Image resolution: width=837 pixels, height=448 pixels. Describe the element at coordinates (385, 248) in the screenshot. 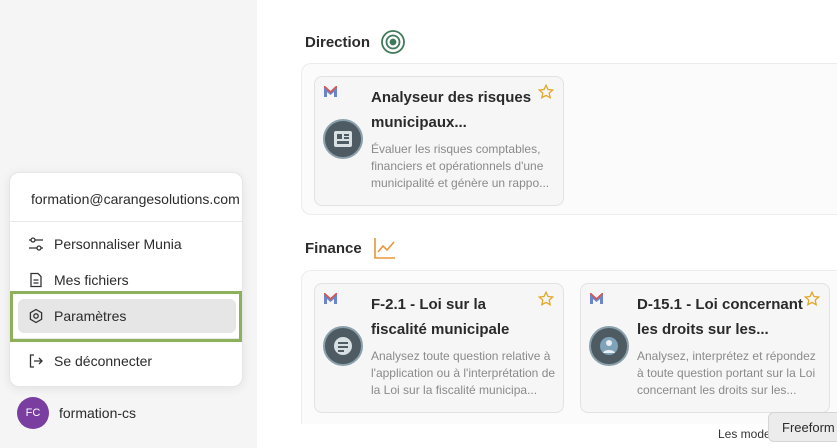

I see `chart-line-icon` at that location.